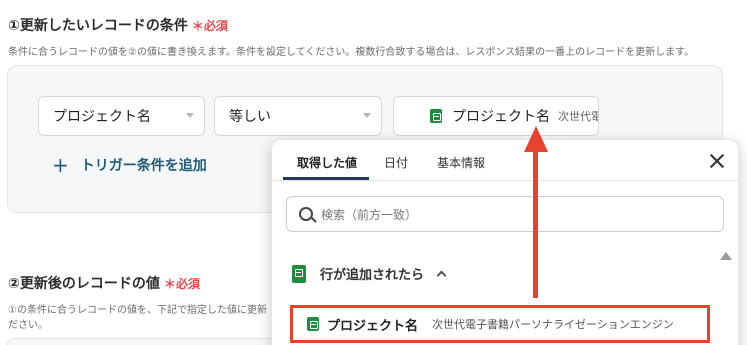 The height and width of the screenshot is (345, 747). Describe the element at coordinates (717, 161) in the screenshot. I see `close-icon` at that location.